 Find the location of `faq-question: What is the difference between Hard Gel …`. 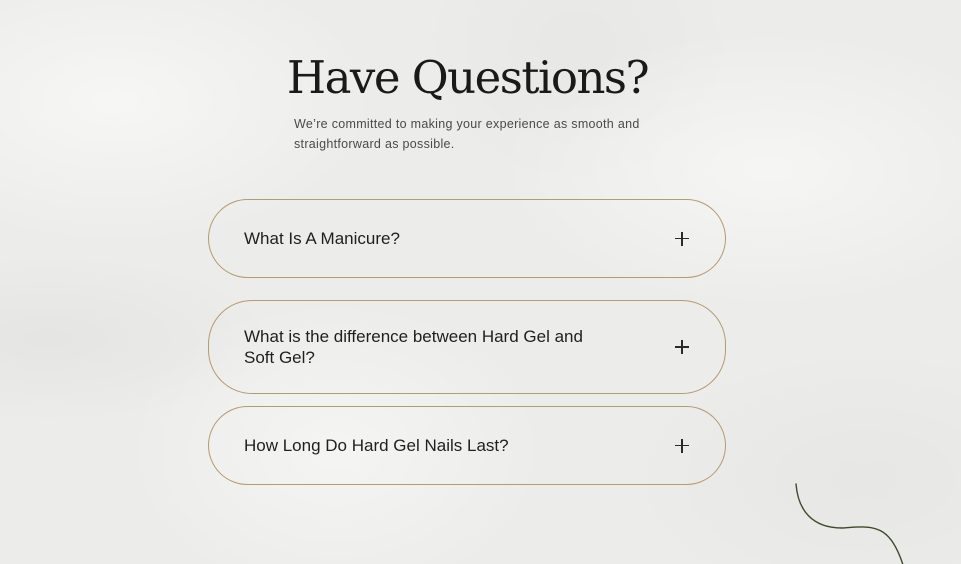

faq-question: What is the difference between Hard Gel … is located at coordinates (413, 347).